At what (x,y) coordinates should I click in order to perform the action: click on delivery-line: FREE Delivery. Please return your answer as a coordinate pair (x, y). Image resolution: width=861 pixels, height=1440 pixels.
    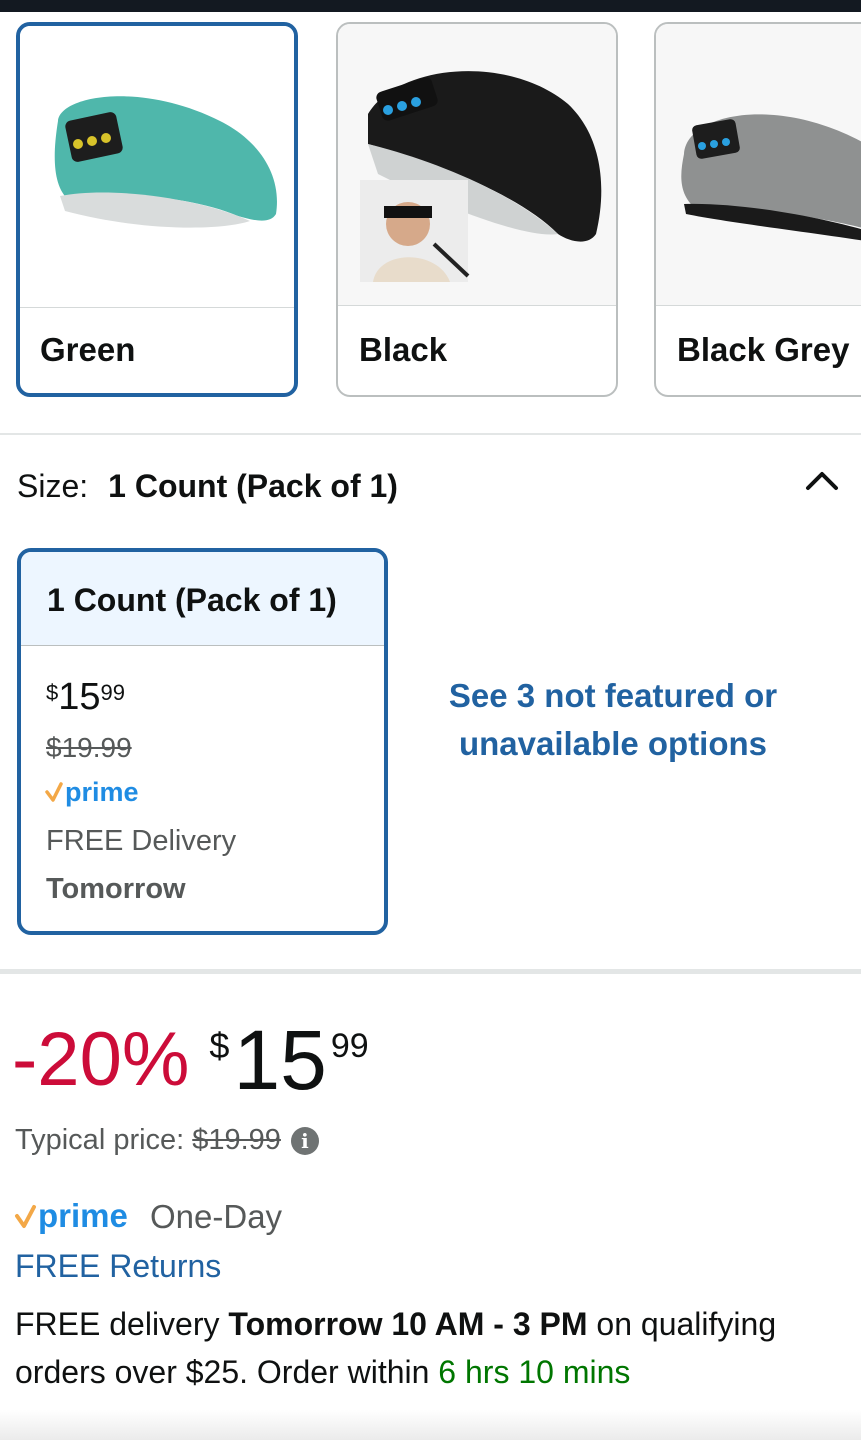
    Looking at the image, I should click on (141, 841).